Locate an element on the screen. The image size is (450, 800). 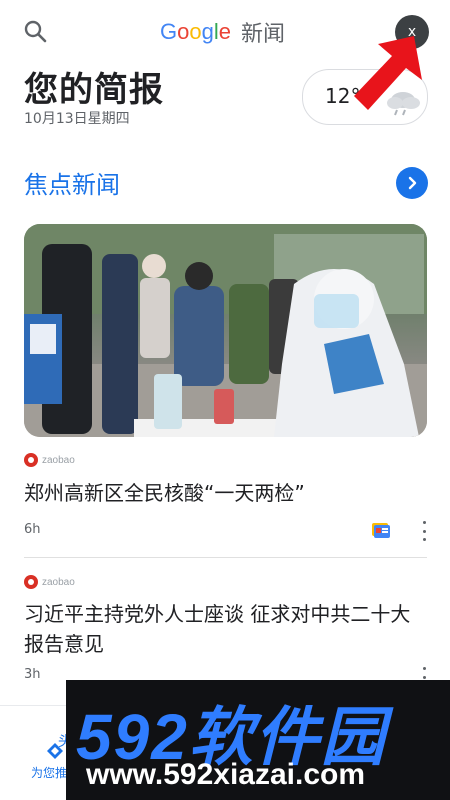
brand-letter: e is located at coordinates (225, 31).